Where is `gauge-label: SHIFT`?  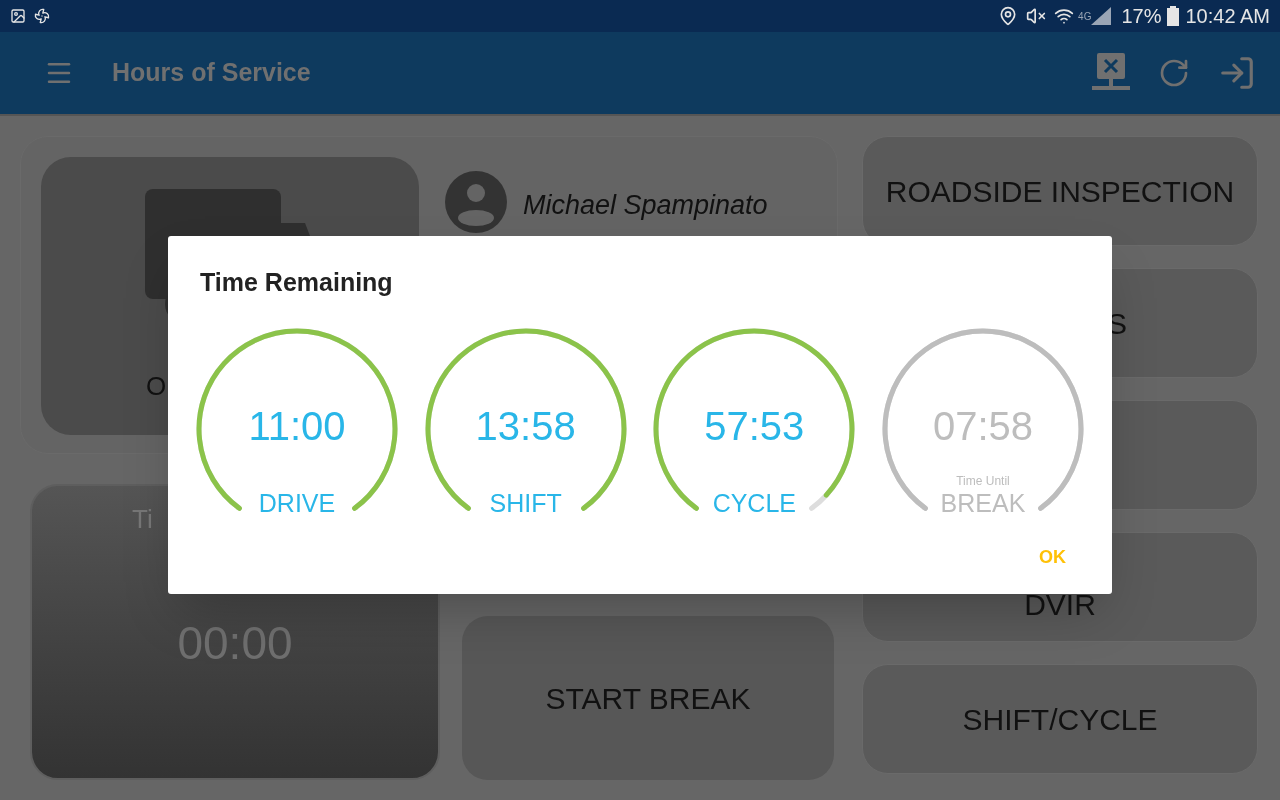
gauge-label: SHIFT is located at coordinates (525, 502).